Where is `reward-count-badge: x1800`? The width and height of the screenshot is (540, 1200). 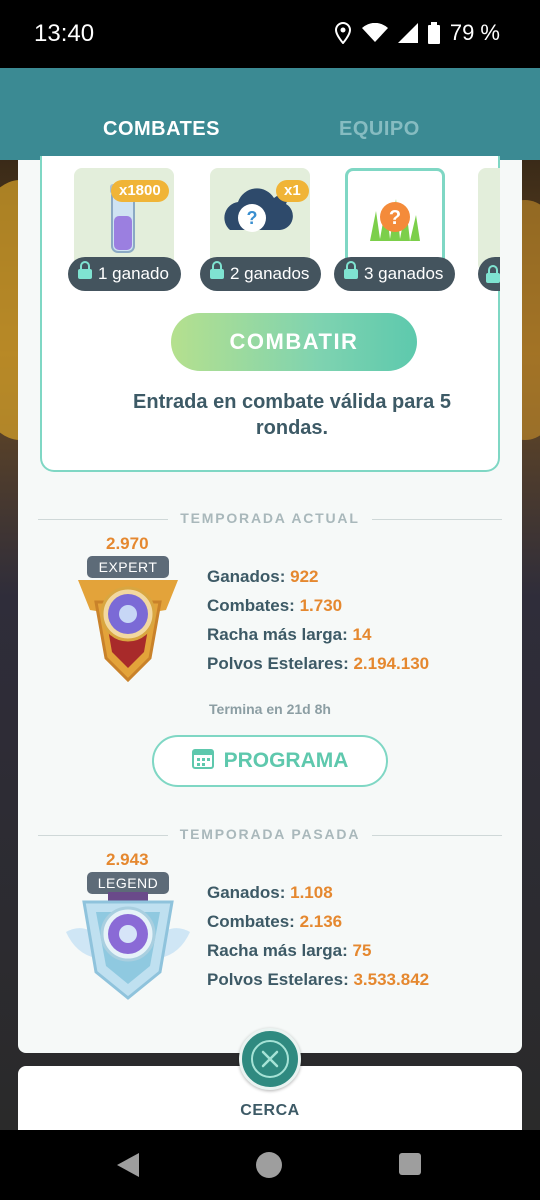 reward-count-badge: x1800 is located at coordinates (140, 191).